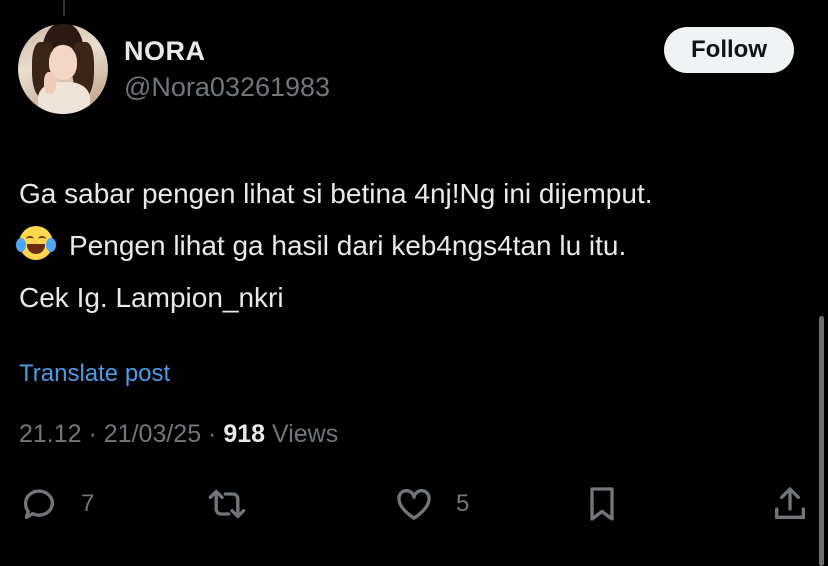 The image size is (828, 566). I want to click on reply-count: 7, so click(88, 503).